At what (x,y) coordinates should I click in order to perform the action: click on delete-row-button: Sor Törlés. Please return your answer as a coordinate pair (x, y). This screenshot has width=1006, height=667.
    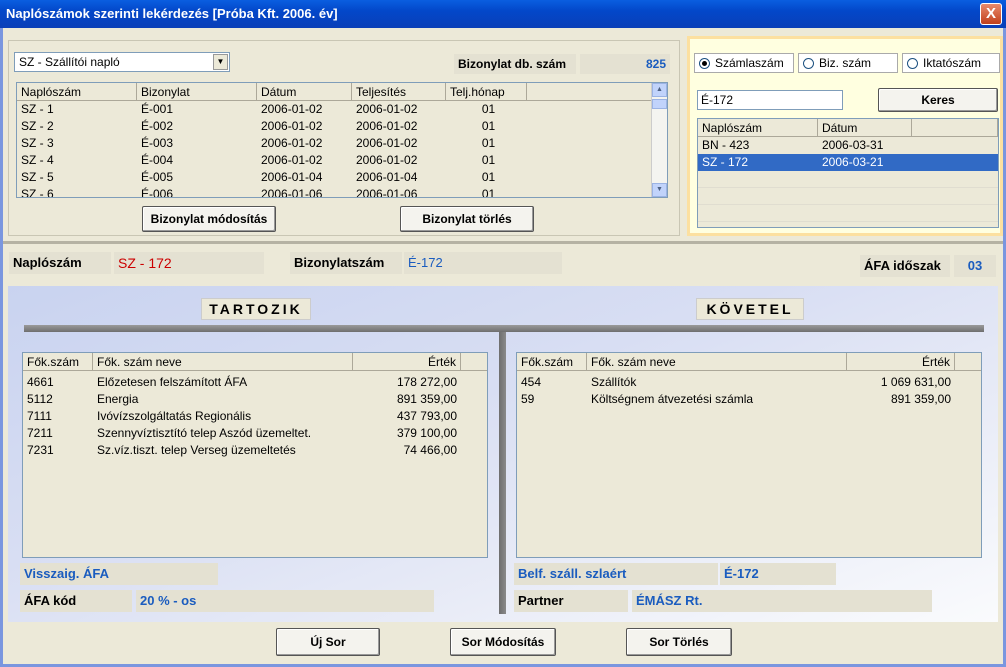
    Looking at the image, I should click on (679, 642).